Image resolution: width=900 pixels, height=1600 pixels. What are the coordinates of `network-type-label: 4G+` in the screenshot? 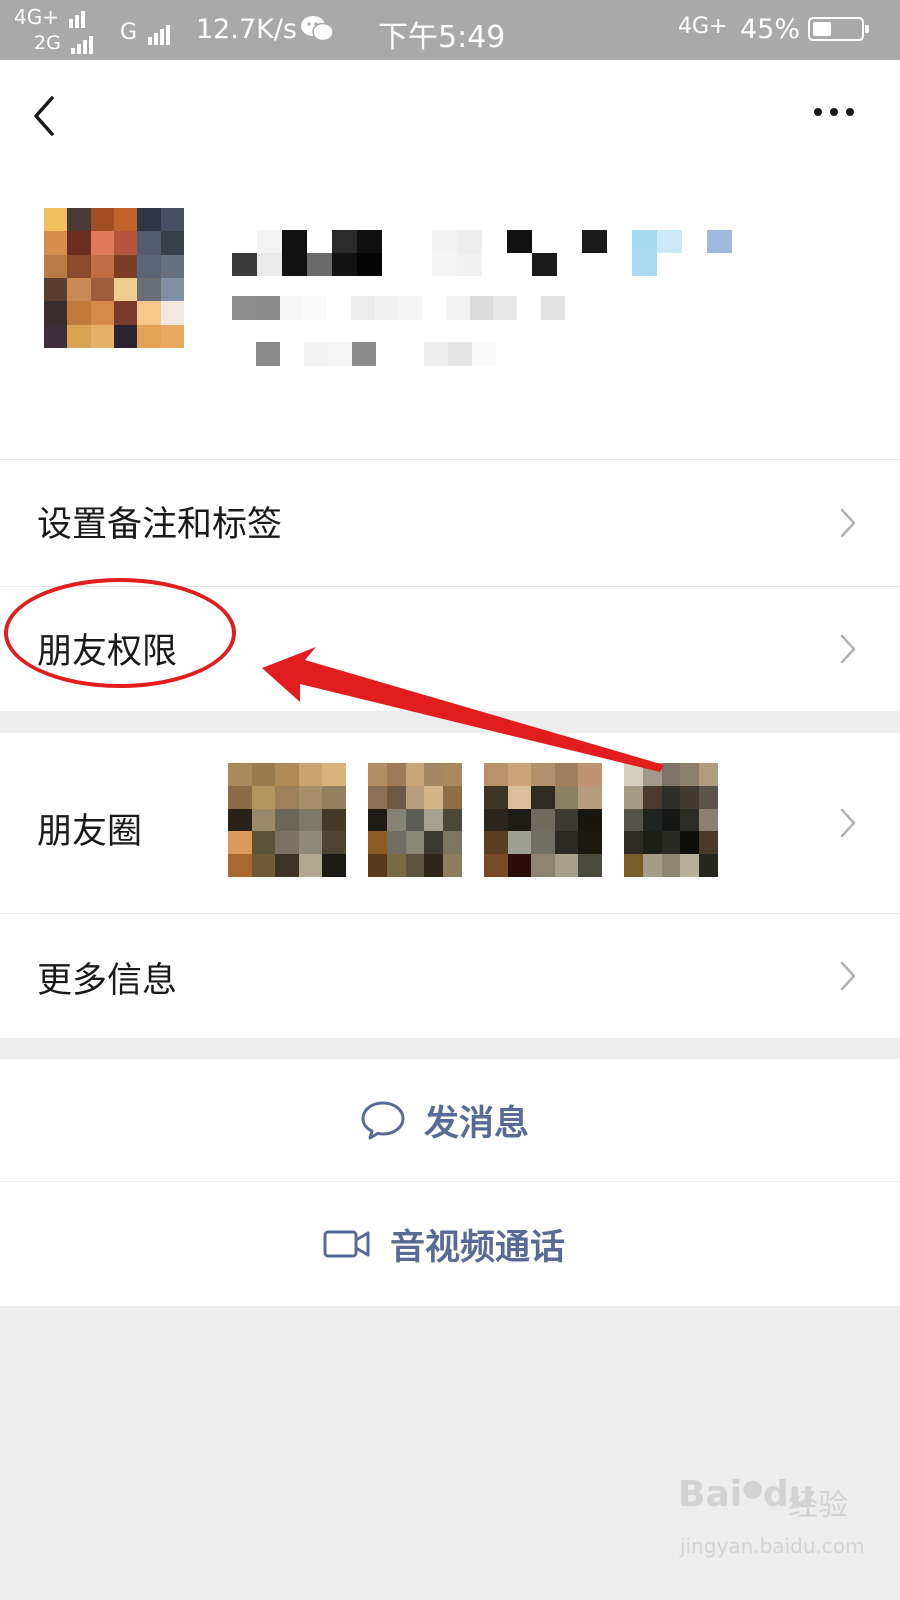 It's located at (36, 17).